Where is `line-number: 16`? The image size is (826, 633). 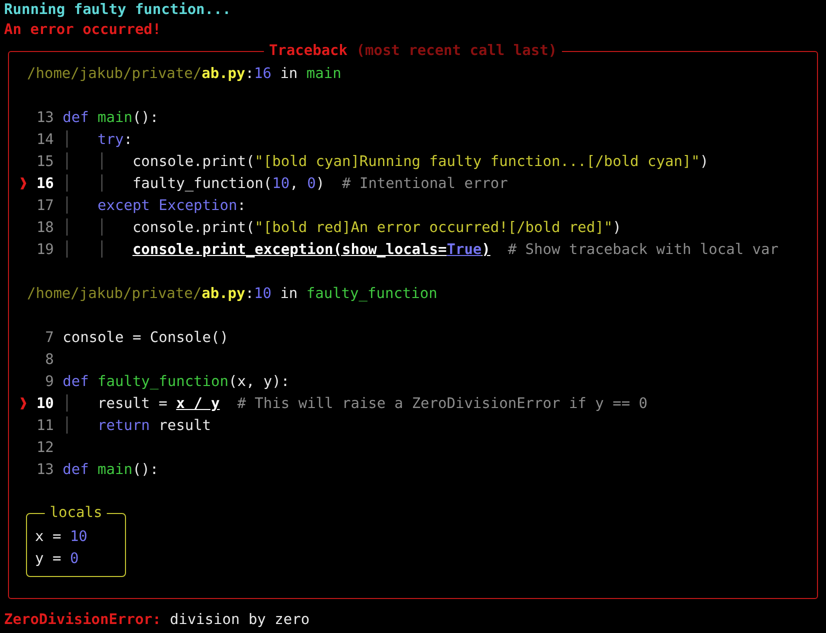 line-number: 16 is located at coordinates (45, 184).